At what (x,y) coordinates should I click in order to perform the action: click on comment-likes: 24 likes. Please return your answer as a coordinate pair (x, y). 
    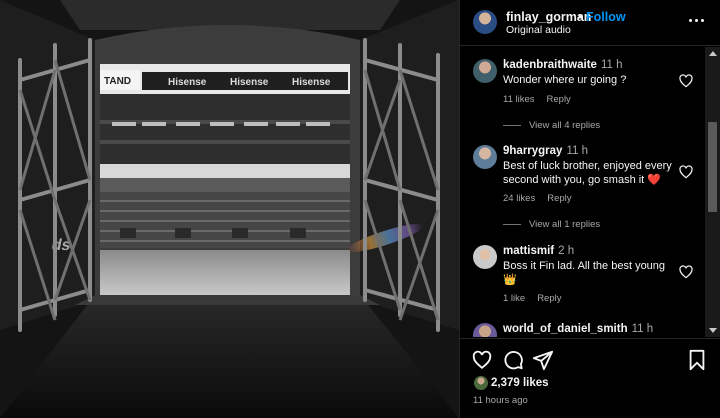
    Looking at the image, I should click on (519, 198).